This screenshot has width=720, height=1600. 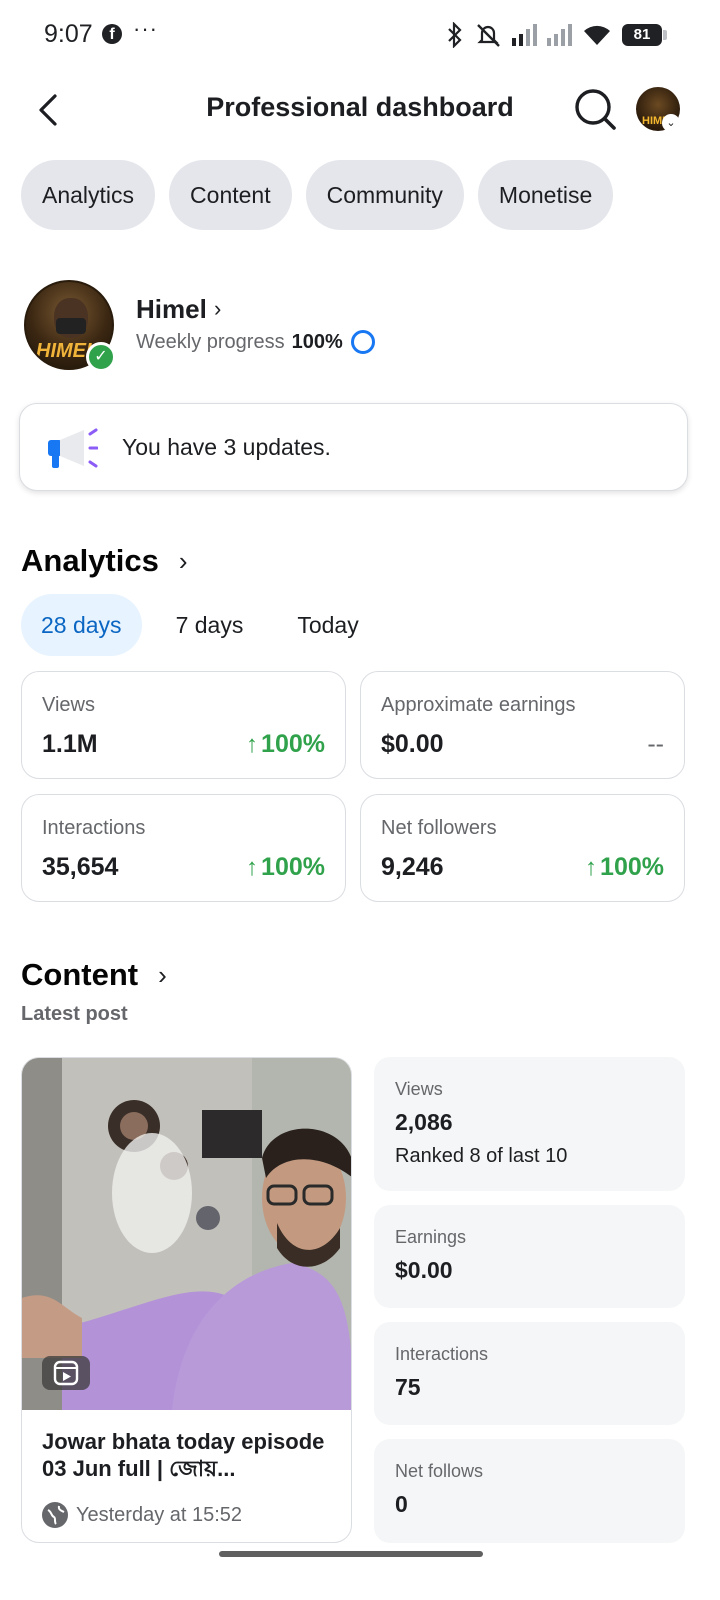 I want to click on home-indicator, so click(x=351, y=1554).